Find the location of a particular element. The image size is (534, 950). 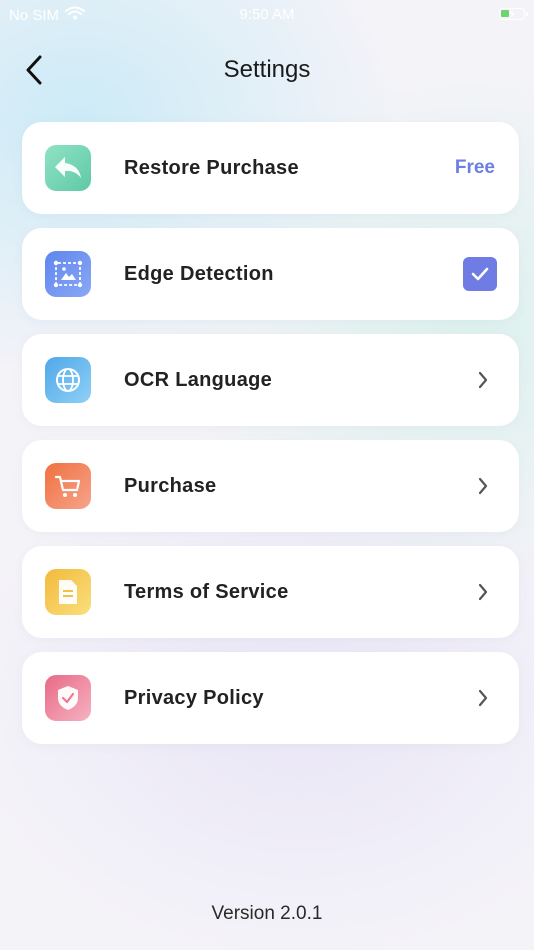

edge-detection-checkbox is located at coordinates (480, 274).